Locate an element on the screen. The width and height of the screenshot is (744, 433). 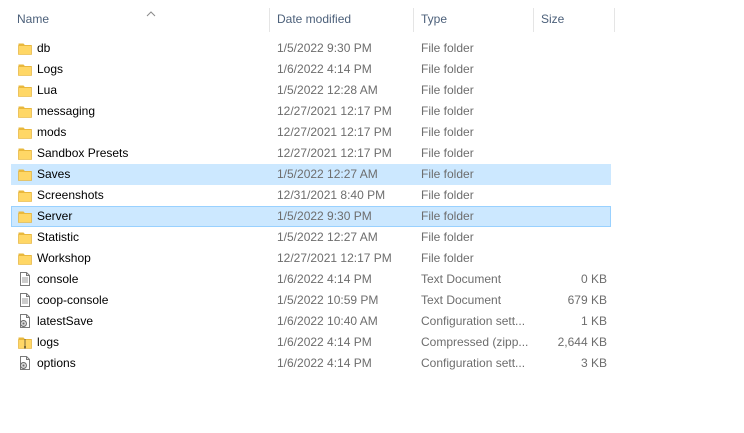
file-name: Lua is located at coordinates (47, 90).